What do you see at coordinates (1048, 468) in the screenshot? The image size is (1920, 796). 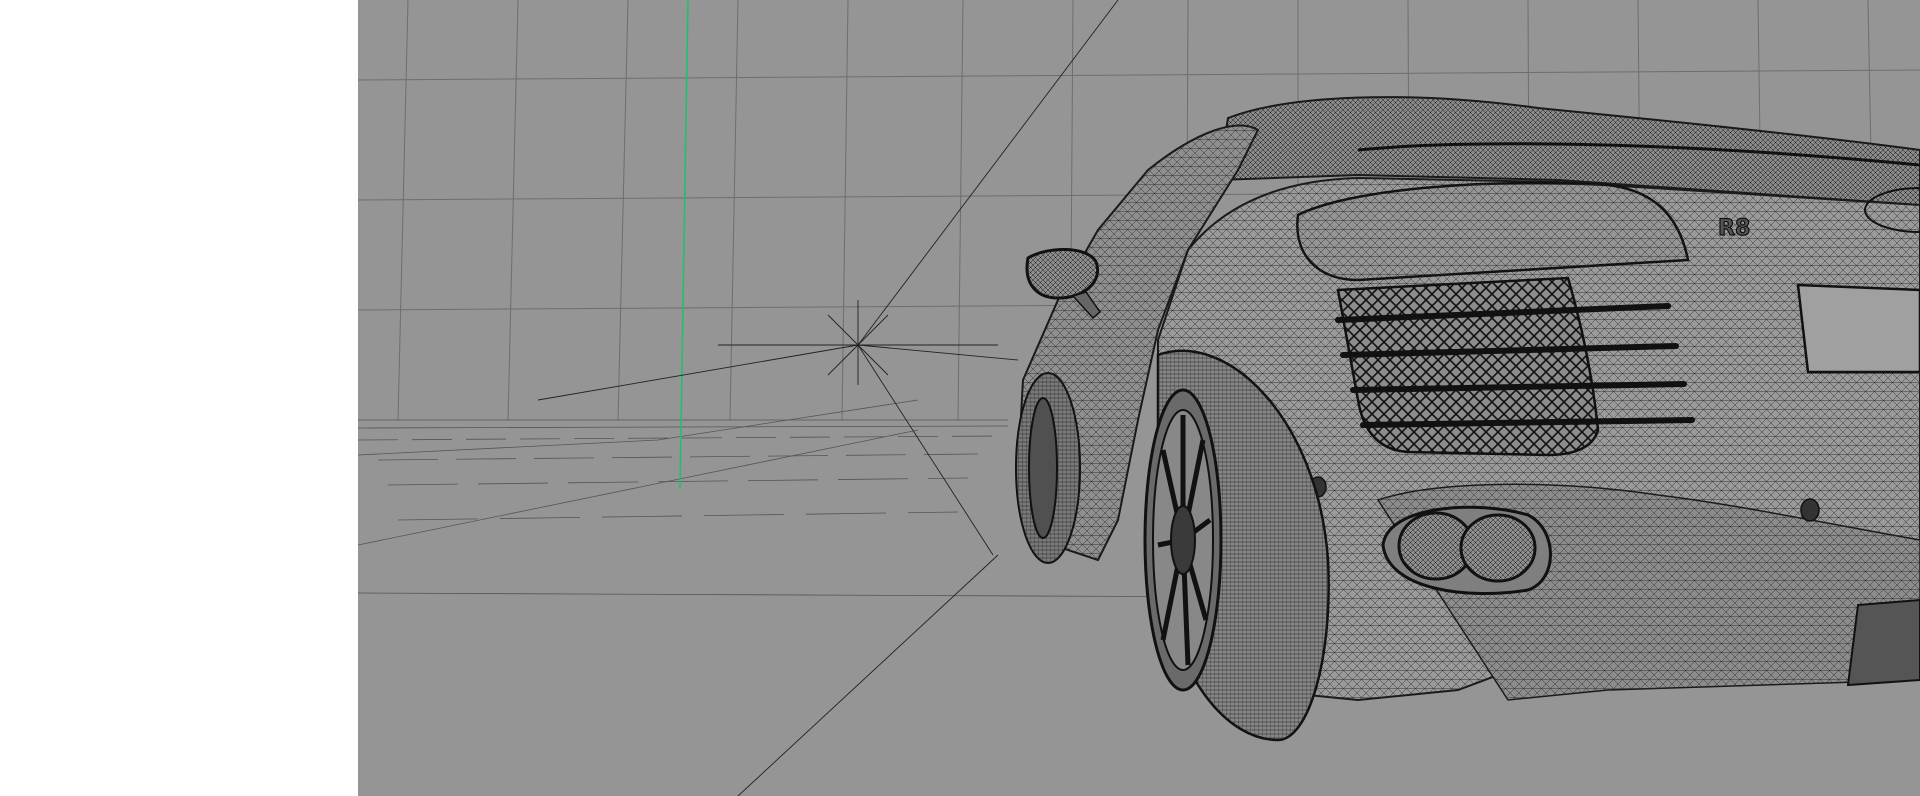 I see `far-wheel` at bounding box center [1048, 468].